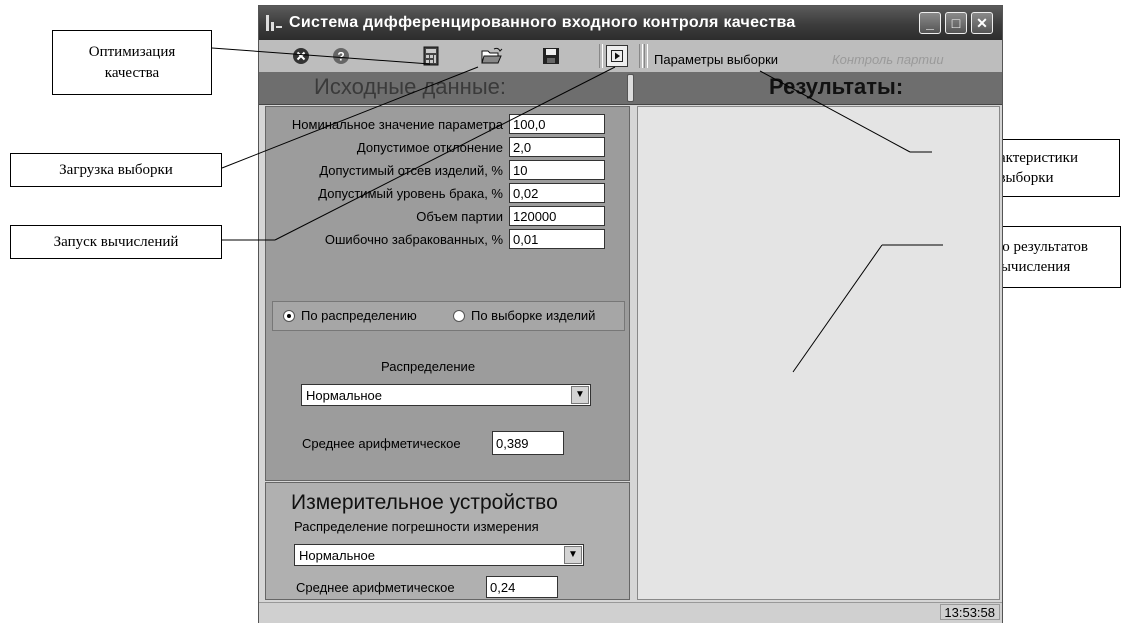 Image resolution: width=1130 pixels, height=628 pixels. What do you see at coordinates (429, 147) in the screenshot?
I see `param-label-deviation: Допустимое отклонение` at bounding box center [429, 147].